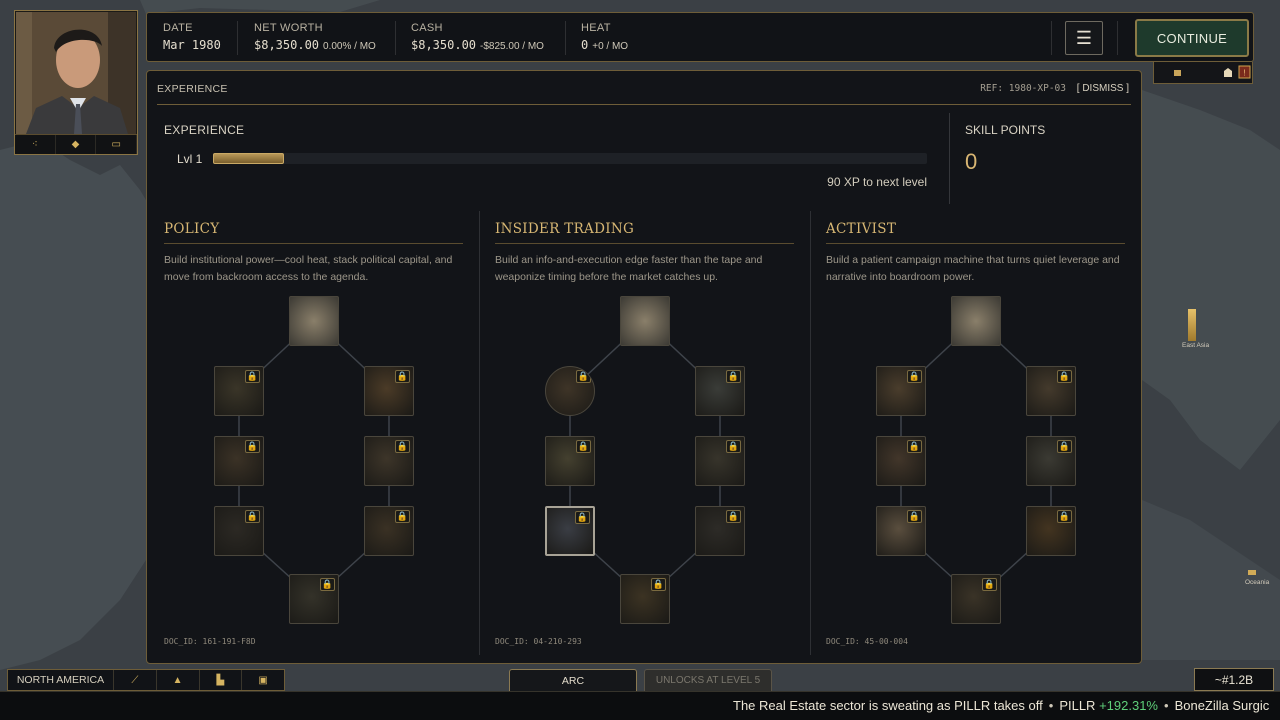  I want to click on portrait-toolbar: ⁖ ◆ ▭, so click(76, 144).